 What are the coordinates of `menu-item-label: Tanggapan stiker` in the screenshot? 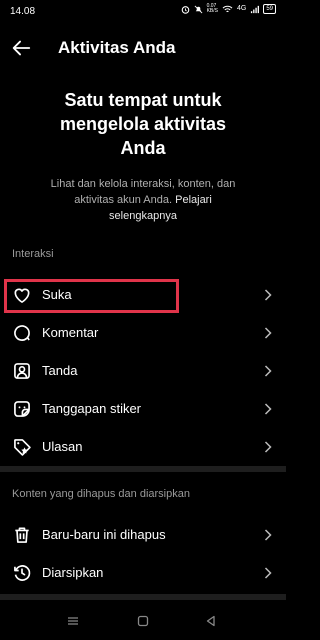 It's located at (92, 408).